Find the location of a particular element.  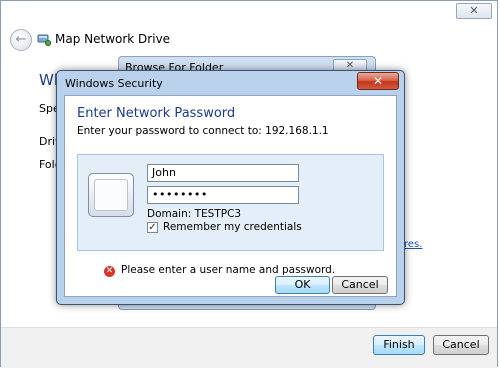

wizard-cancel-button: Cancel is located at coordinates (461, 345).